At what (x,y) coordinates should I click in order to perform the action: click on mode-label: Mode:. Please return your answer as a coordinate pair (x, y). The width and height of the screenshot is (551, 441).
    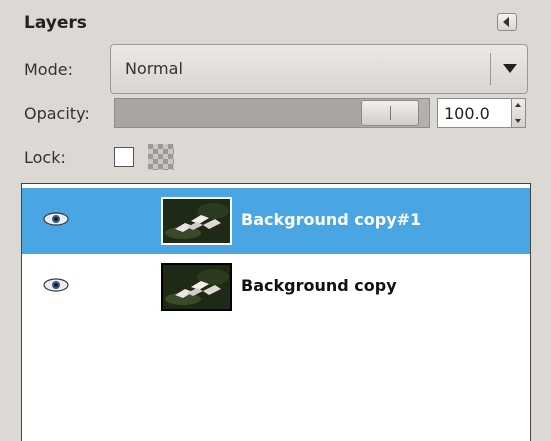
    Looking at the image, I should click on (48, 69).